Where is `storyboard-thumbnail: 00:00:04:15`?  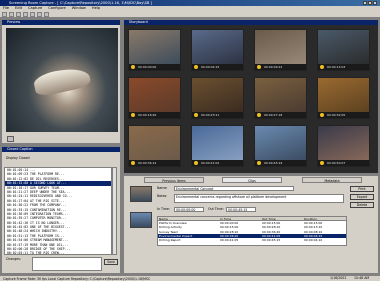
storyboard-thumbnail: 00:00:04:15 is located at coordinates (217, 50).